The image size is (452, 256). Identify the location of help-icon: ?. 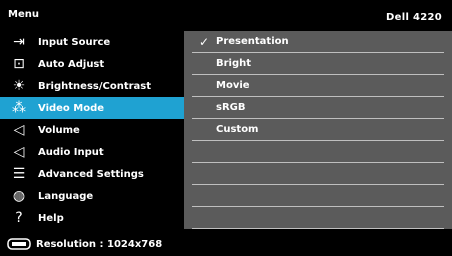
(19, 218).